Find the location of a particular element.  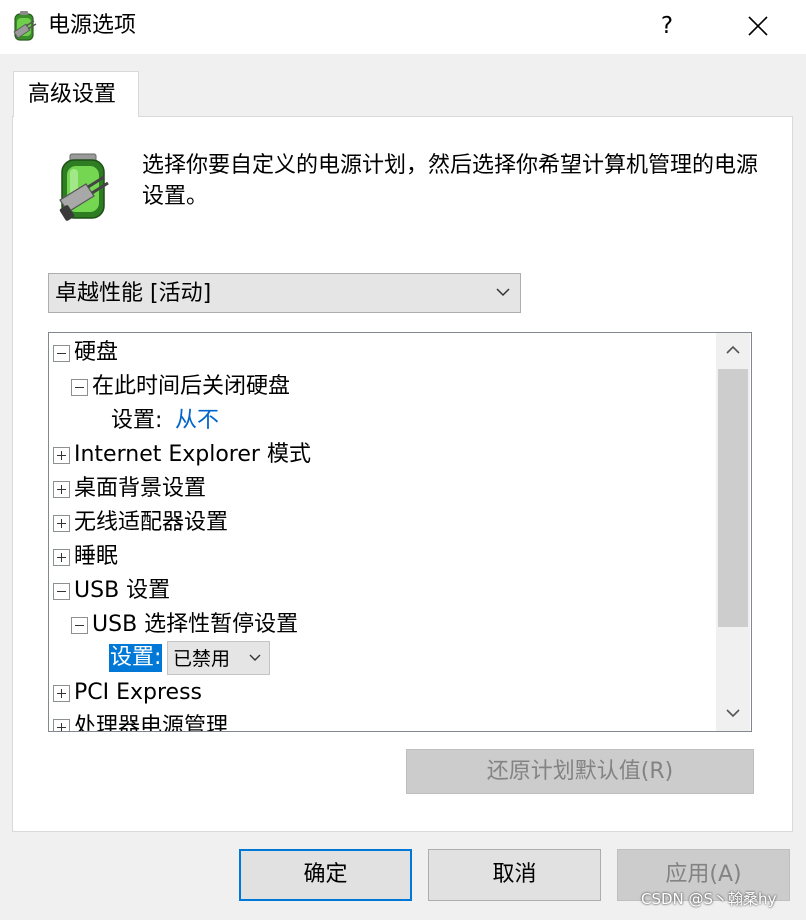

window-title: 电源选项 is located at coordinates (92, 25).